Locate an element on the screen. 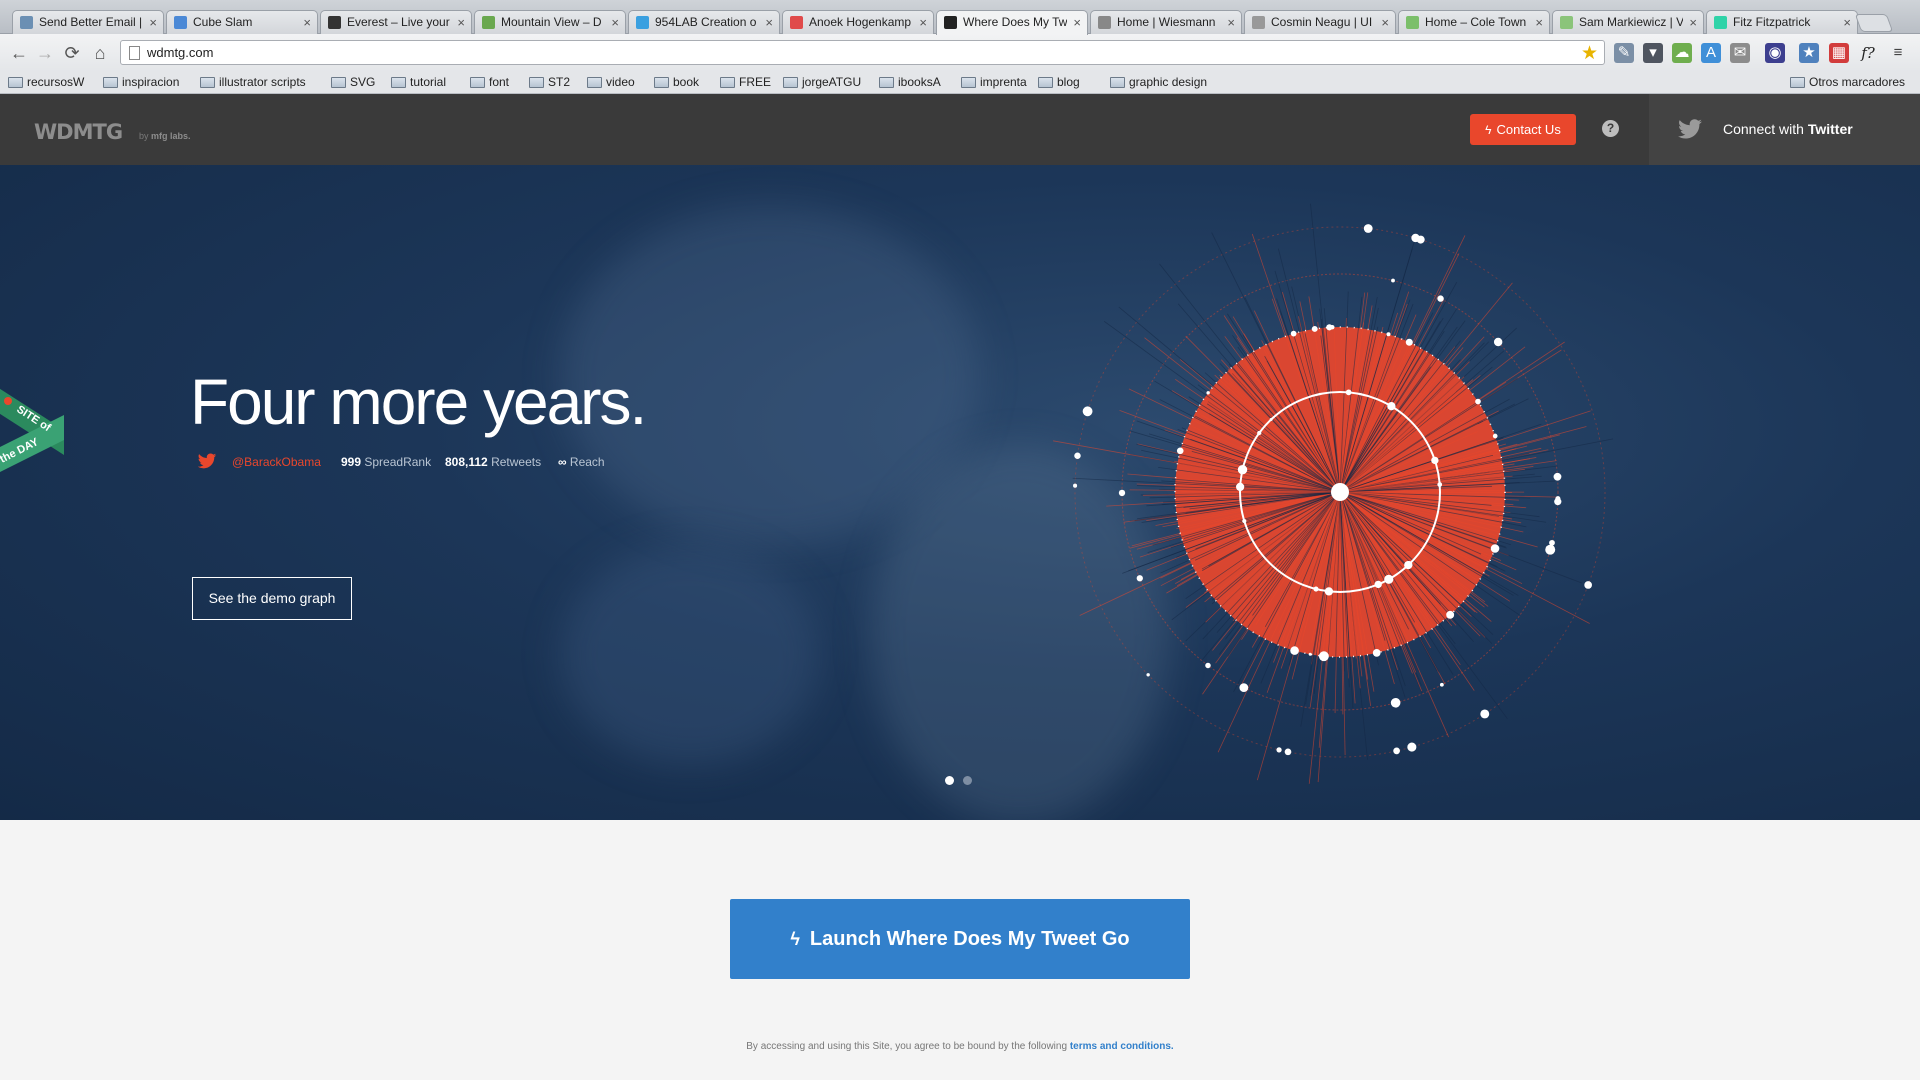  whatfont-extension-icon: f? is located at coordinates (1868, 53).